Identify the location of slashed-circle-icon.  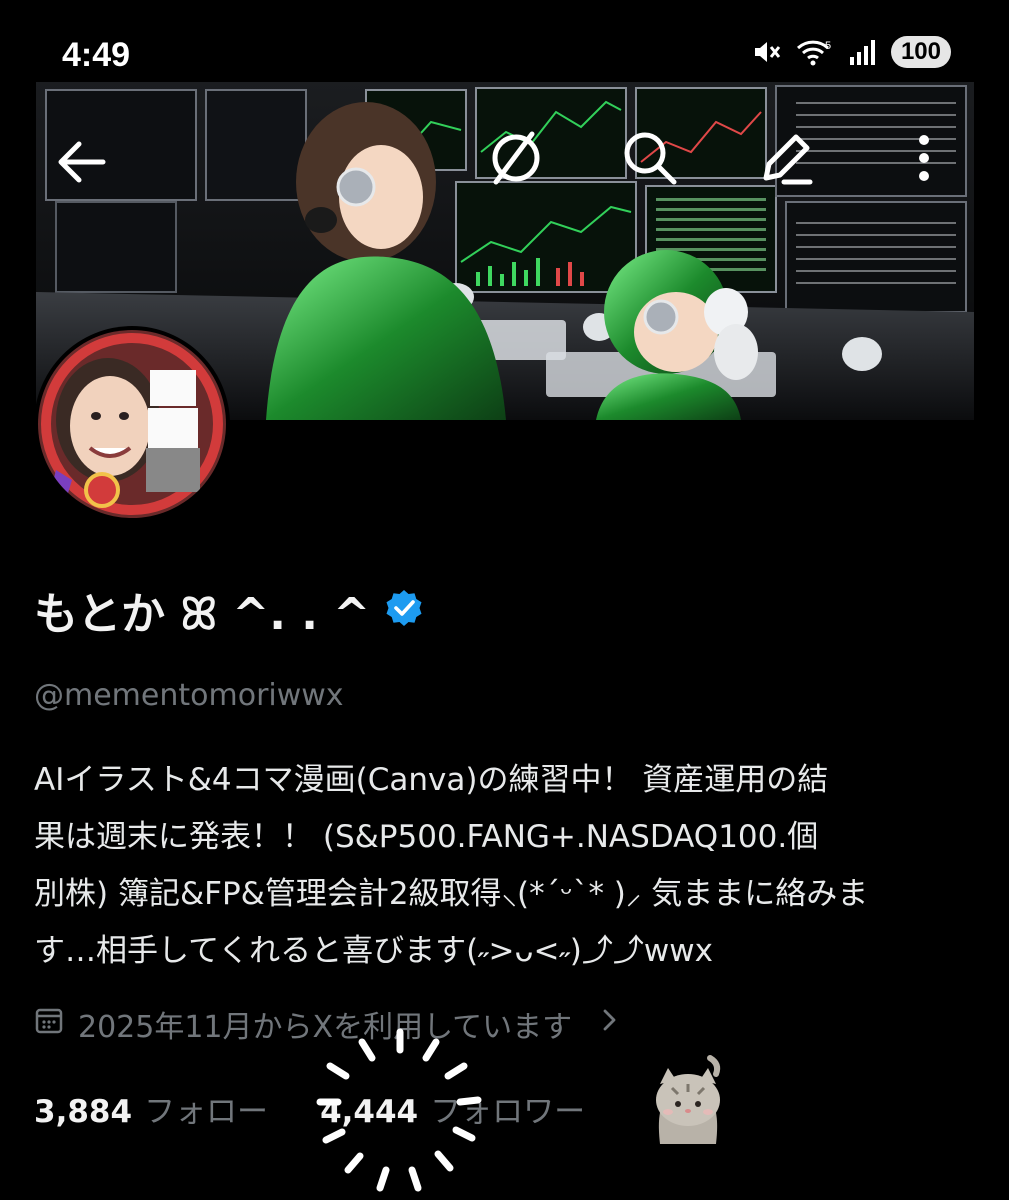
(516, 158).